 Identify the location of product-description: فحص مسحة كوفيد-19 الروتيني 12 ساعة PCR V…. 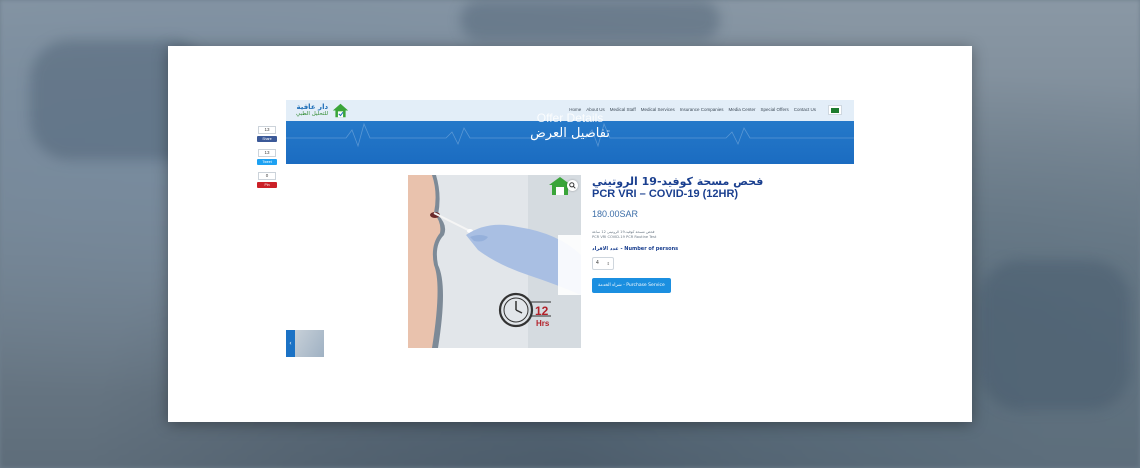
(624, 235).